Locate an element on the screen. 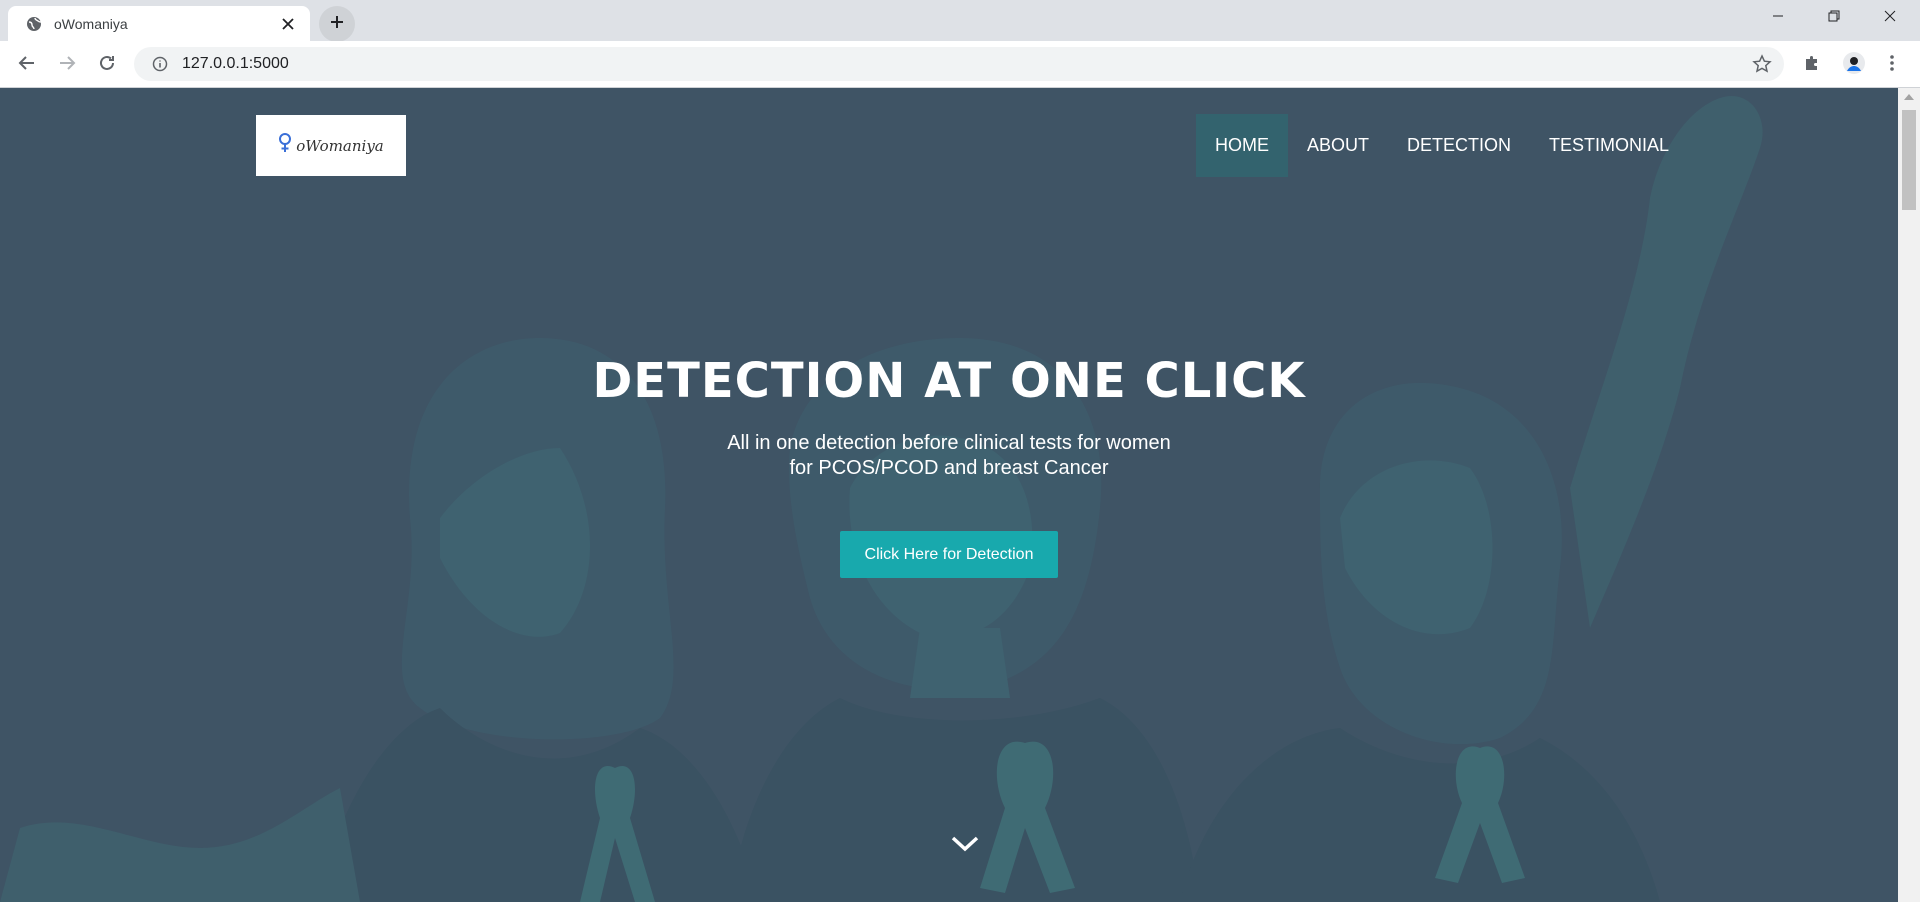 This screenshot has width=1920, height=902. browser-menu-button is located at coordinates (1892, 65).